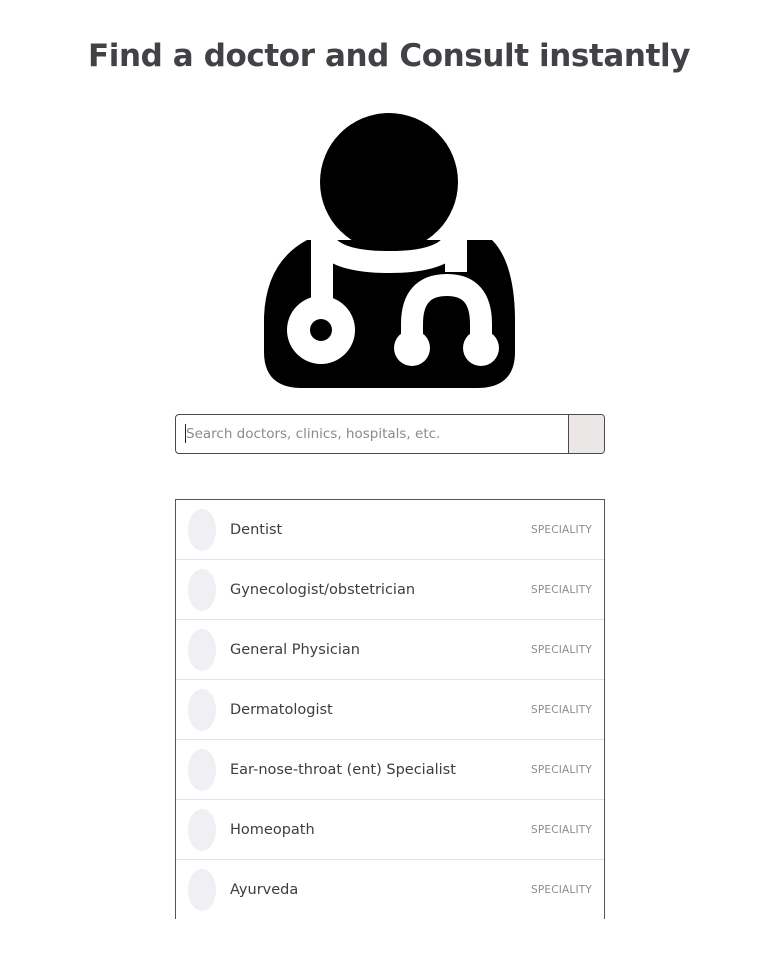 The image size is (776, 964). I want to click on search-bar, so click(390, 434).